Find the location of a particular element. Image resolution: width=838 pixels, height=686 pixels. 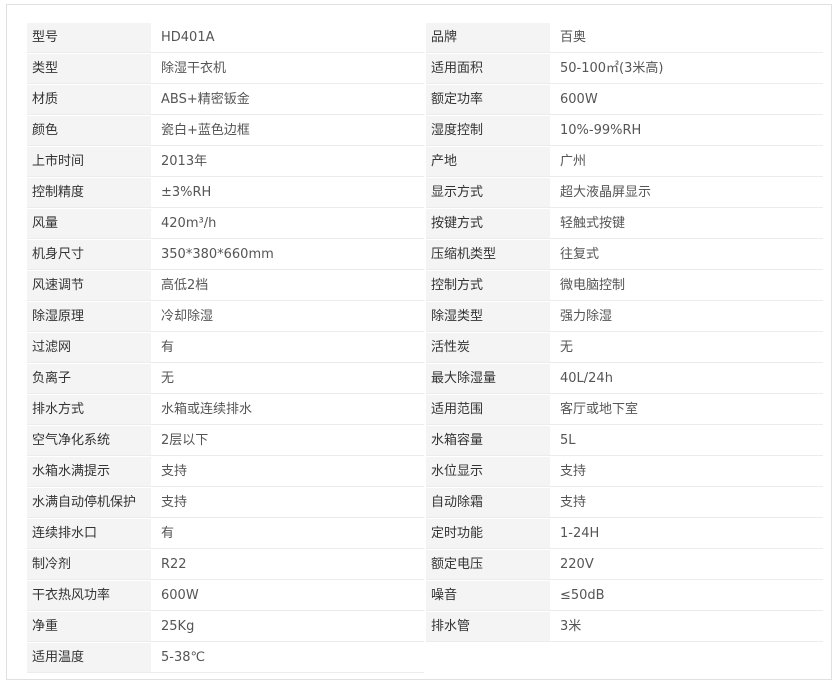

spec-row: 噪音 ≤50dB is located at coordinates (624, 596).